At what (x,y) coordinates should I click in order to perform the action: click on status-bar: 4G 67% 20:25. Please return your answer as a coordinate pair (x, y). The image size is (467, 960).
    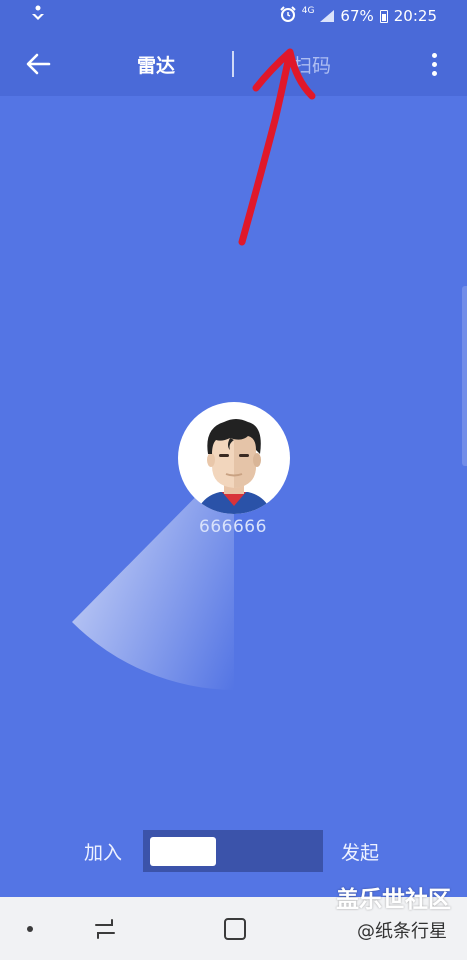
    Looking at the image, I should click on (233, 16).